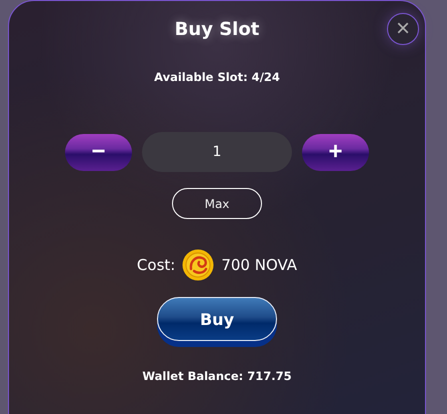 The width and height of the screenshot is (447, 414). I want to click on available-slots-text: Available Slot: 4/24, so click(217, 77).